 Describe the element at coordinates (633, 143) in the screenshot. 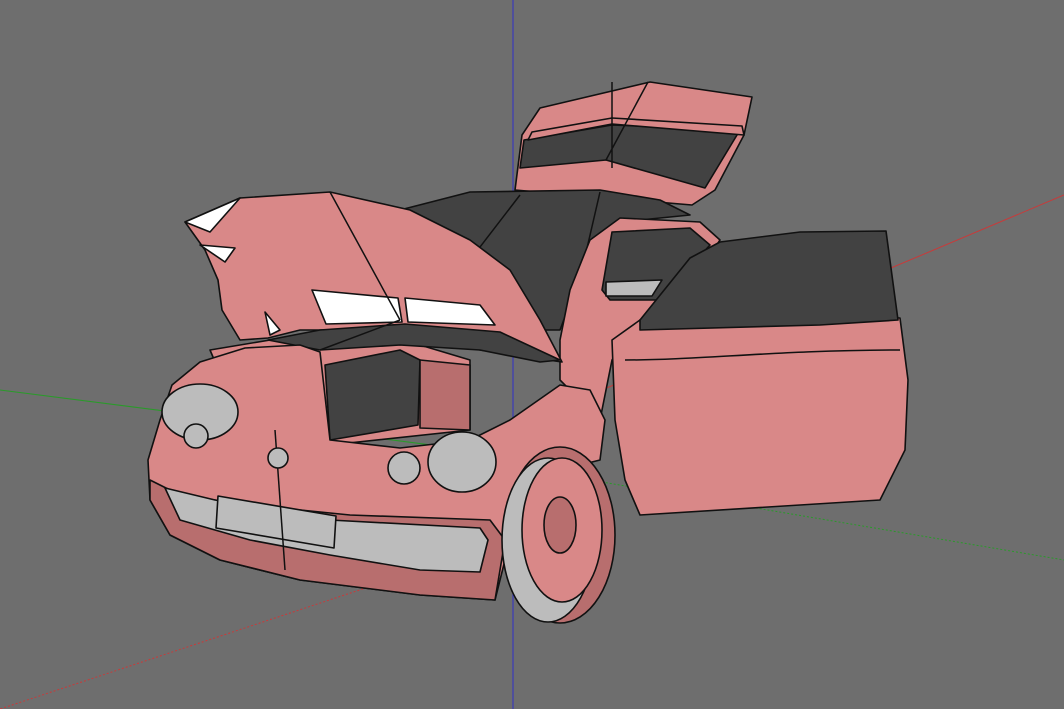

I see `trunk-lid` at that location.